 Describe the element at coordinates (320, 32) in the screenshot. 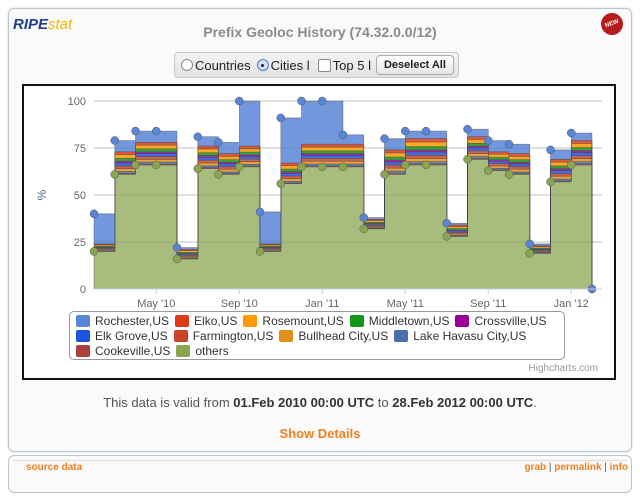

I see `page-title: Prefix Geoloc History (74.32.0.0/12)` at that location.